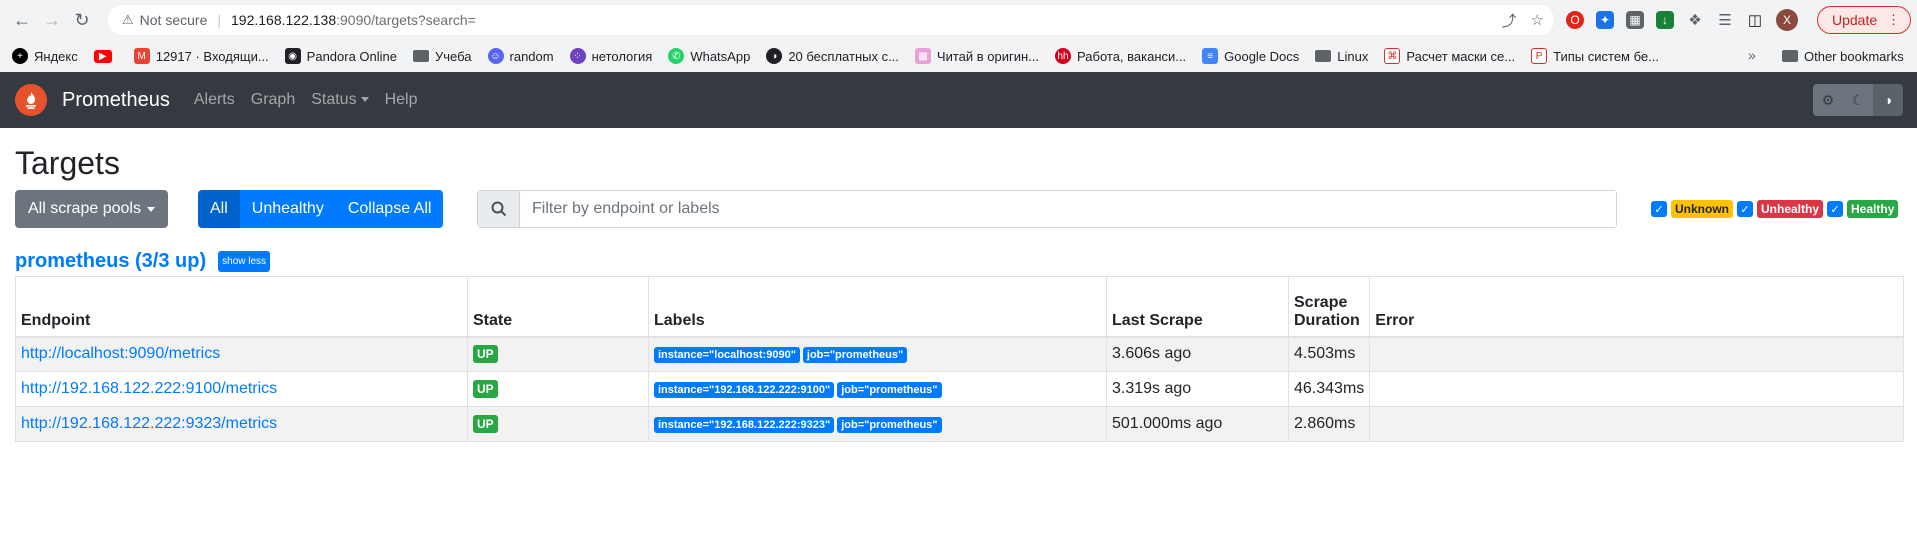 The image size is (1917, 544). Describe the element at coordinates (1659, 209) in the screenshot. I see `unknown-checkbox: ✓` at that location.